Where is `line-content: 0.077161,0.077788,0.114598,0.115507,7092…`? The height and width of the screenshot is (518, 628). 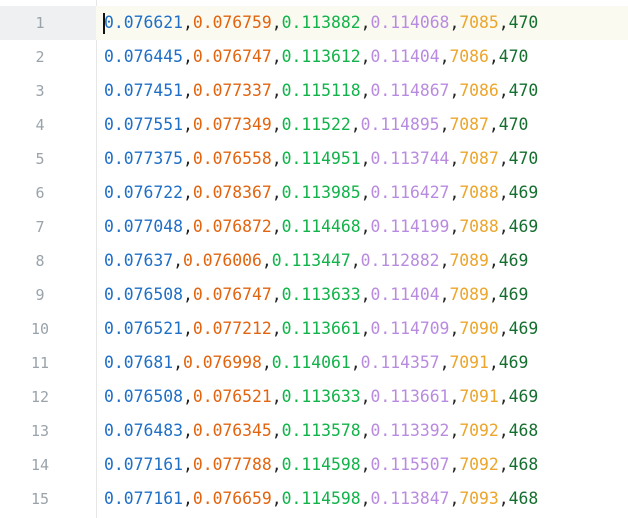
line-content: 0.077161,0.077788,0.114598,0.115507,7092… is located at coordinates (321, 465).